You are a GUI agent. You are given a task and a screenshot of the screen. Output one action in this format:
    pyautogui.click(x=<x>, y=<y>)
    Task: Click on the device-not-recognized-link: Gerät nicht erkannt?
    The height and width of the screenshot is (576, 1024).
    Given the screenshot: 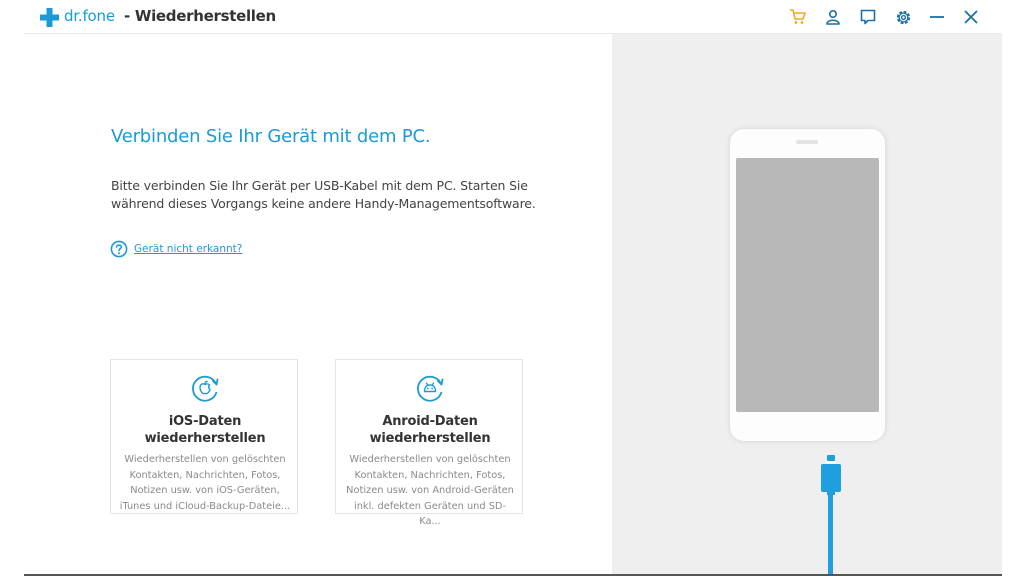 What is the action you would take?
    pyautogui.click(x=188, y=249)
    